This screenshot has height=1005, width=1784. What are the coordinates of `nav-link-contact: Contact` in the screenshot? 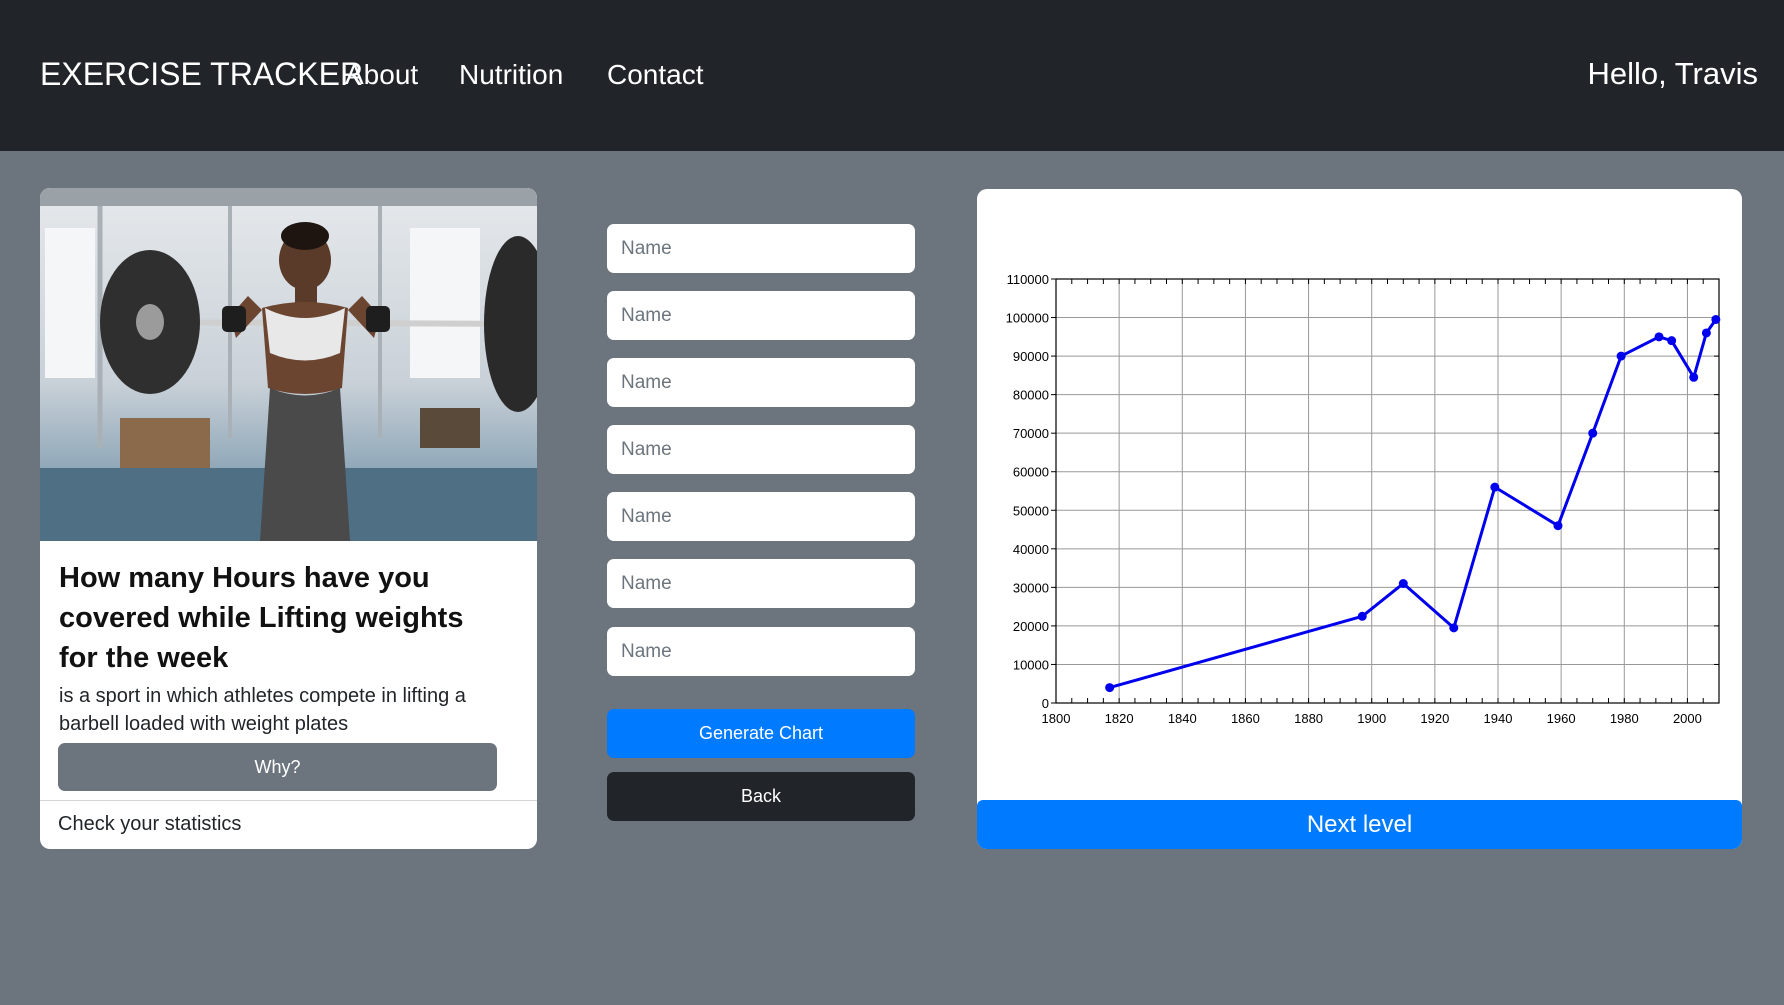 It's located at (655, 75).